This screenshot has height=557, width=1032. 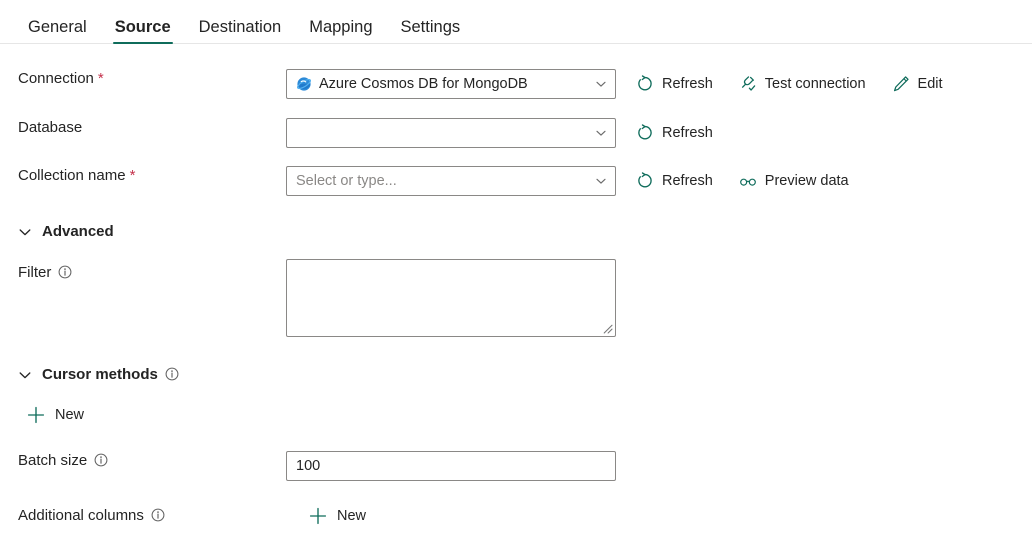 I want to click on tab-general: General, so click(x=57, y=31).